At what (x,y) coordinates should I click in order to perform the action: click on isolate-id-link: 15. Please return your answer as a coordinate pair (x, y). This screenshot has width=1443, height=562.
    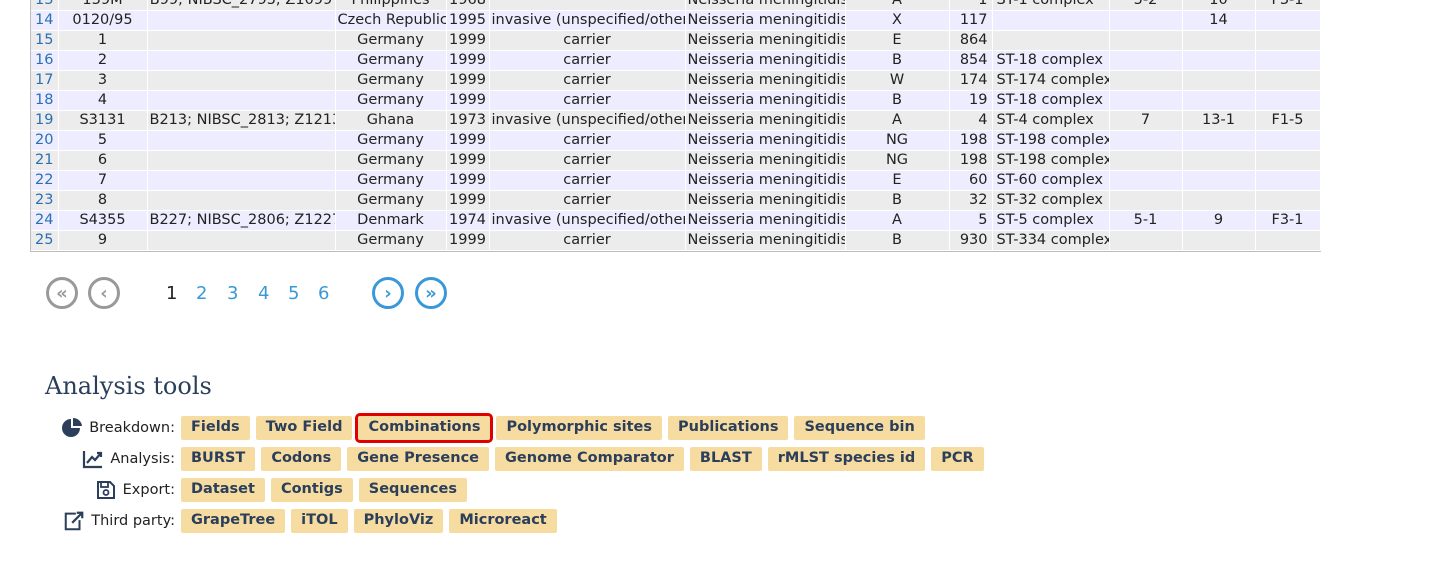
    Looking at the image, I should click on (45, 40).